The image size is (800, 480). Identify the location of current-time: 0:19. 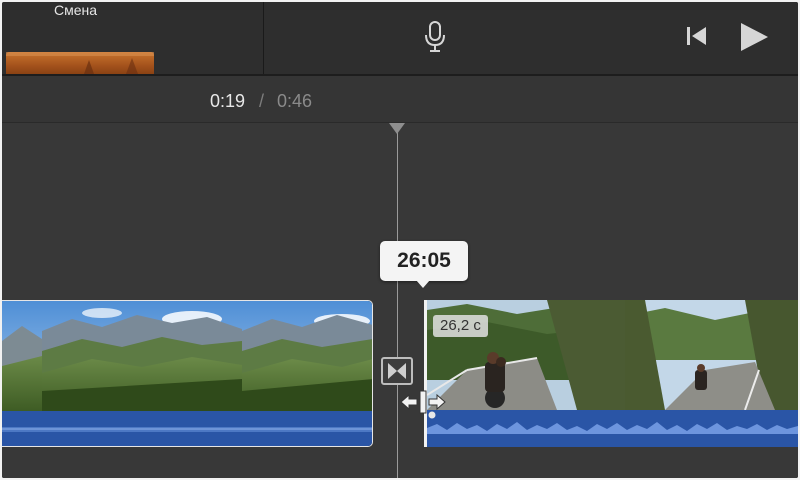
(228, 101).